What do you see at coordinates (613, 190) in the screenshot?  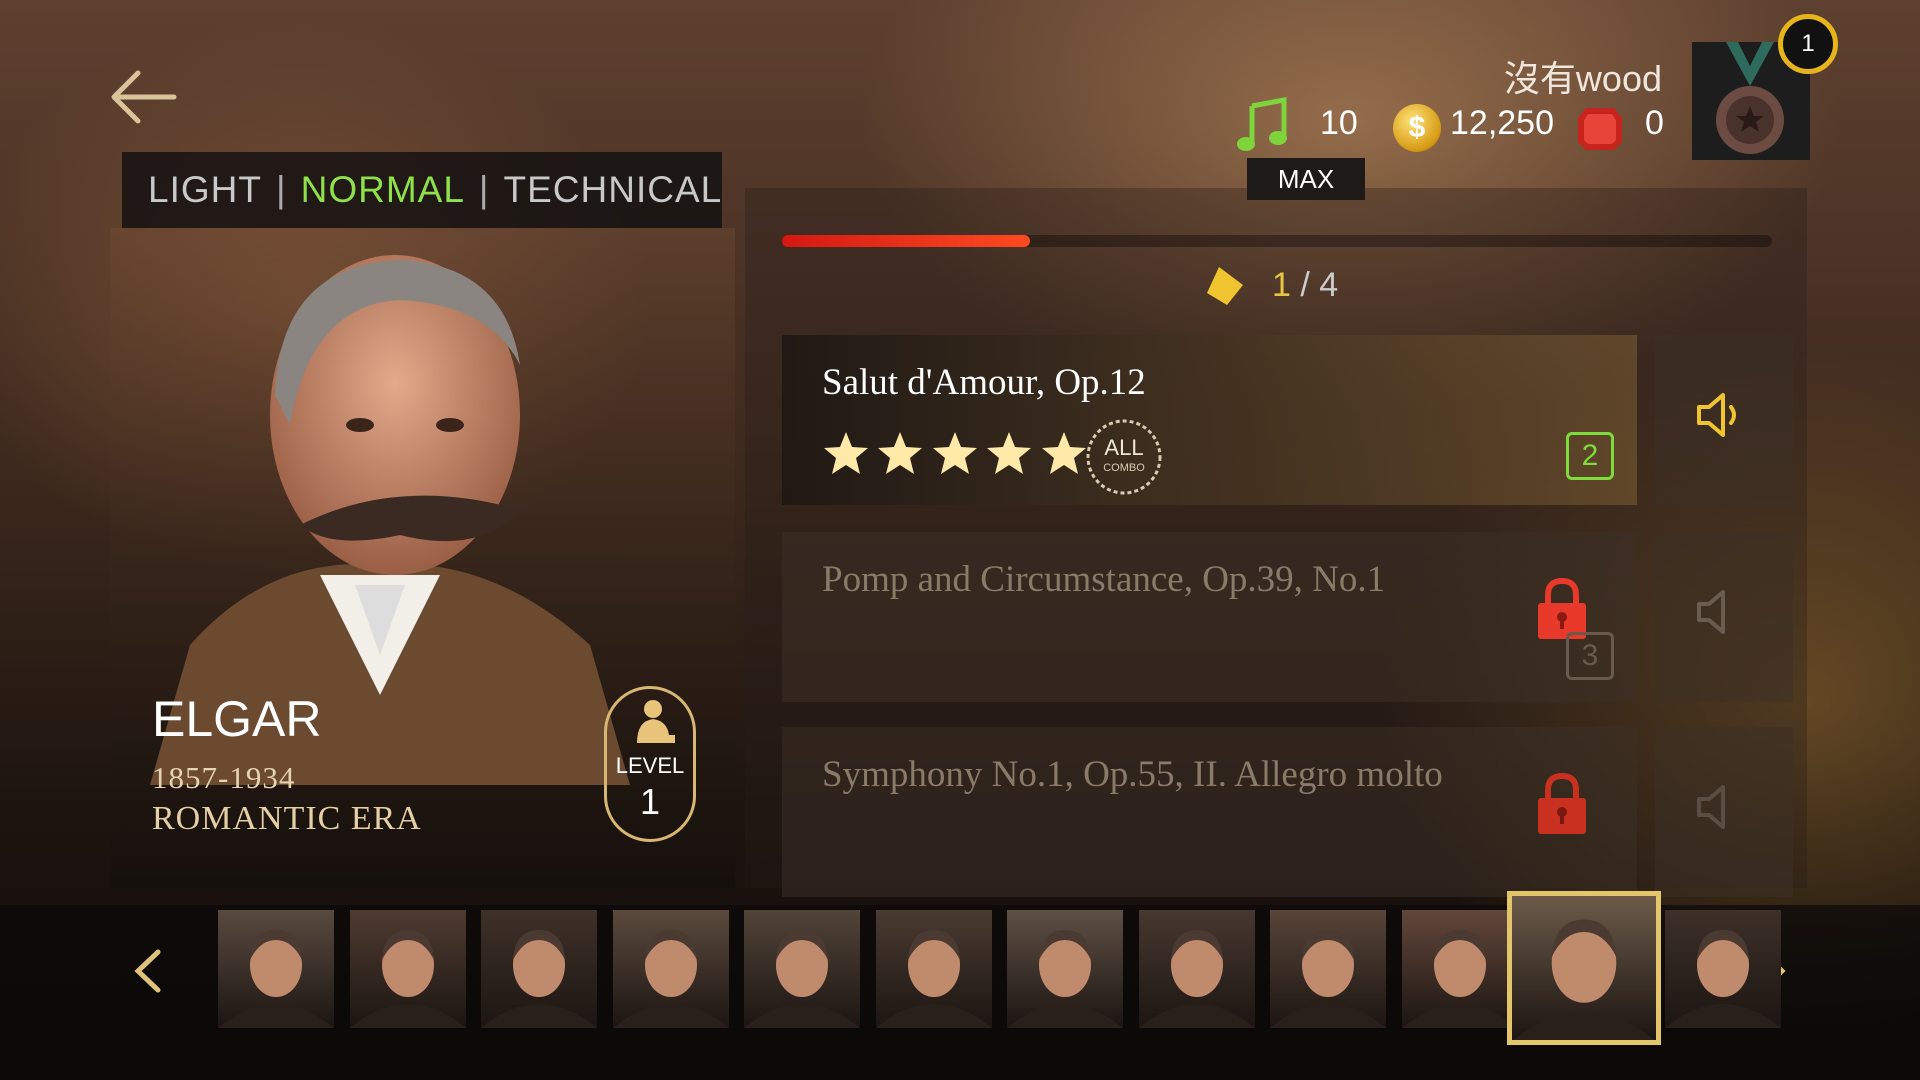 I see `difficulty-technical: TECHNICAL` at bounding box center [613, 190].